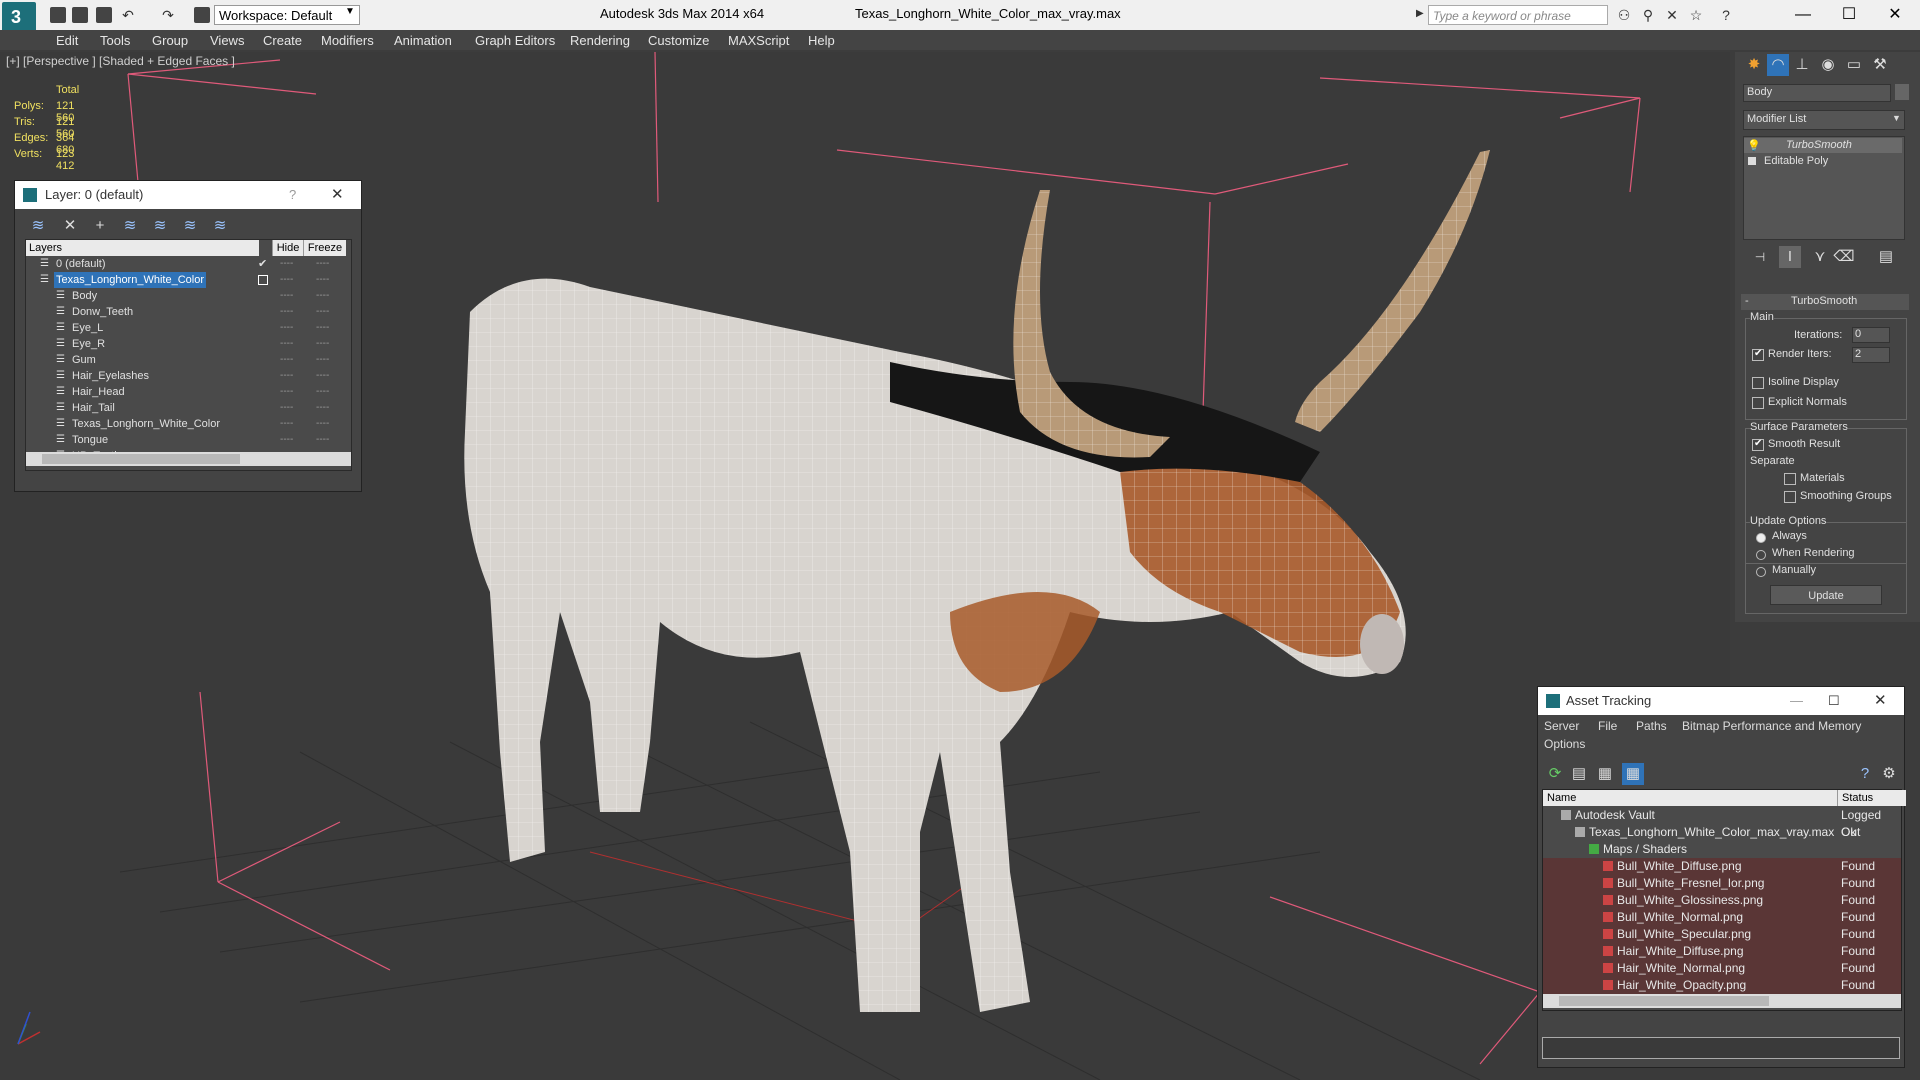  What do you see at coordinates (678, 40) in the screenshot?
I see `menu-customize: Customize` at bounding box center [678, 40].